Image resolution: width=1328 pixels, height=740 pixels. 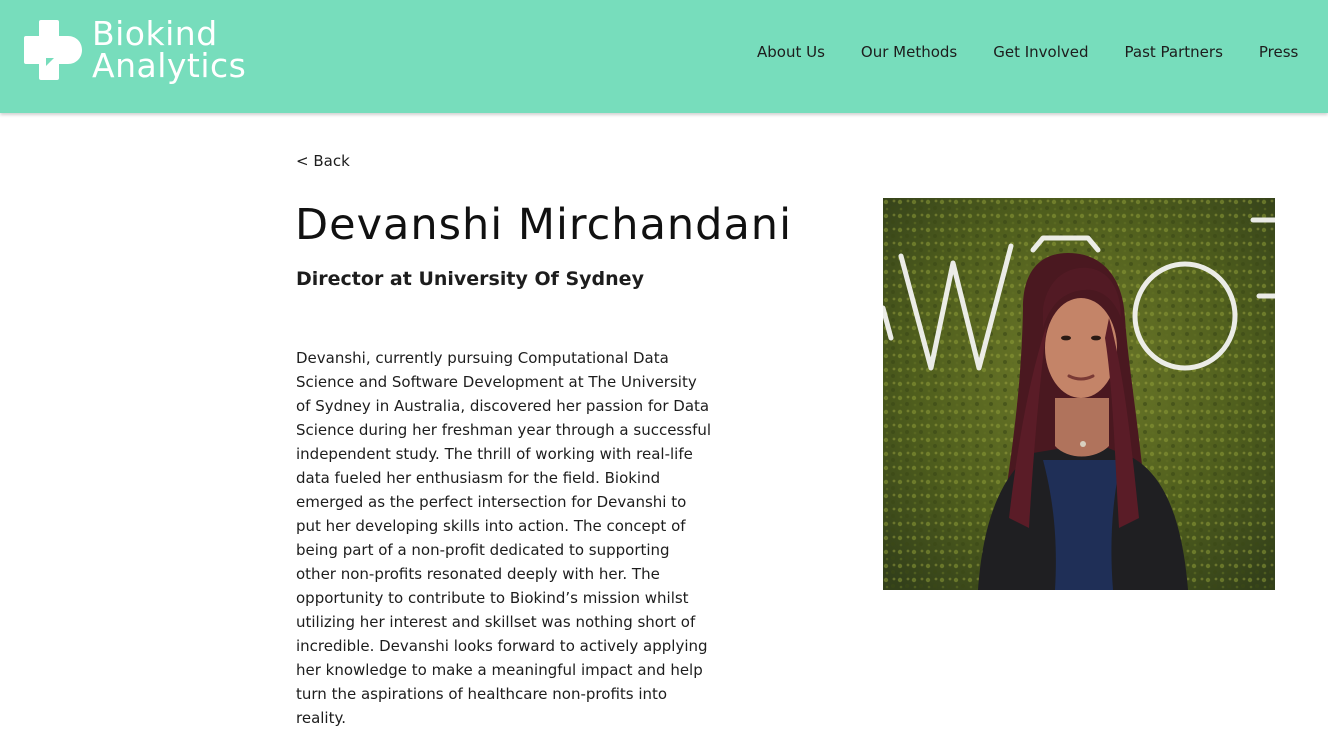 I want to click on nav-item-our-methods: Our Methods, so click(x=909, y=52).